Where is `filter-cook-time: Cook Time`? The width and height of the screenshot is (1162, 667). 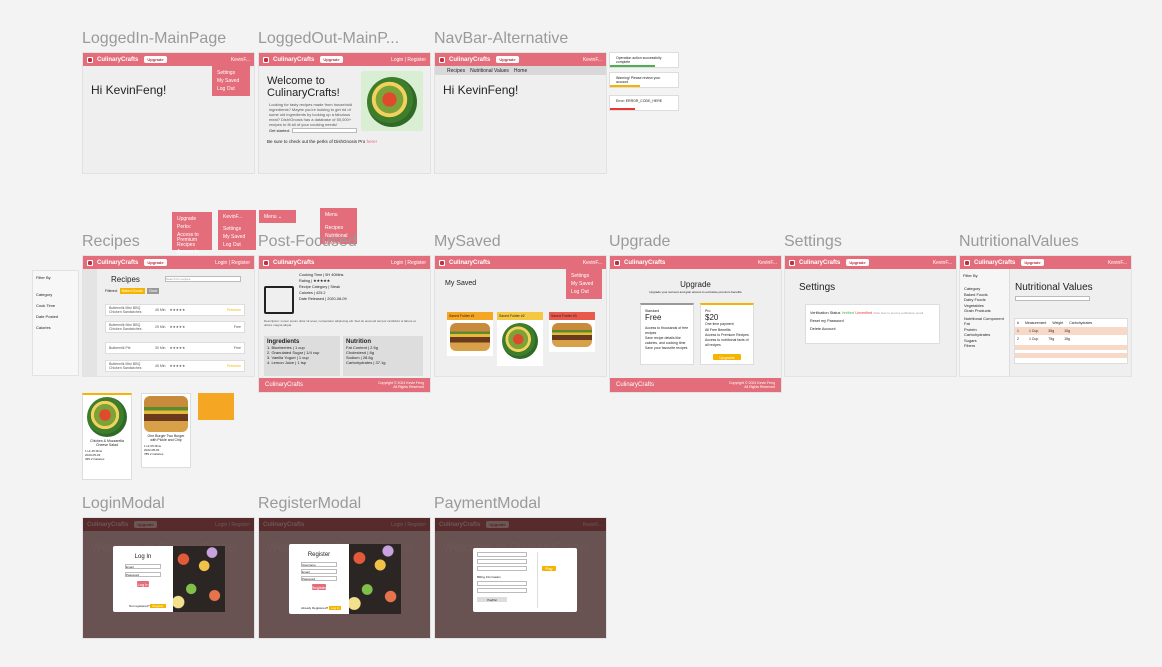
filter-cook-time: Cook Time is located at coordinates (47, 305).